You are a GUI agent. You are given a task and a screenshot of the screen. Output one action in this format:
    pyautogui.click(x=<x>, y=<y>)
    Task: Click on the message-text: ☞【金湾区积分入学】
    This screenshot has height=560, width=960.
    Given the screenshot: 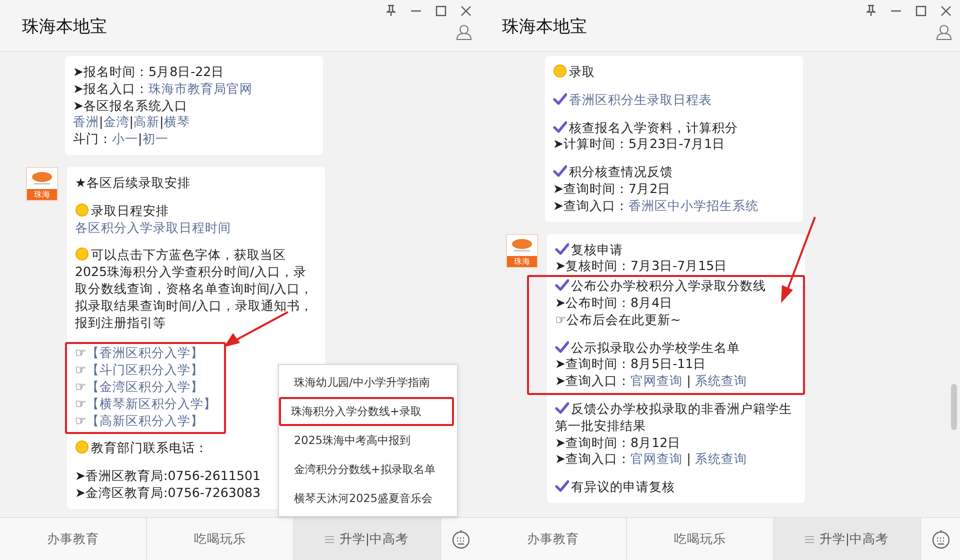 What is the action you would take?
    pyautogui.click(x=139, y=386)
    